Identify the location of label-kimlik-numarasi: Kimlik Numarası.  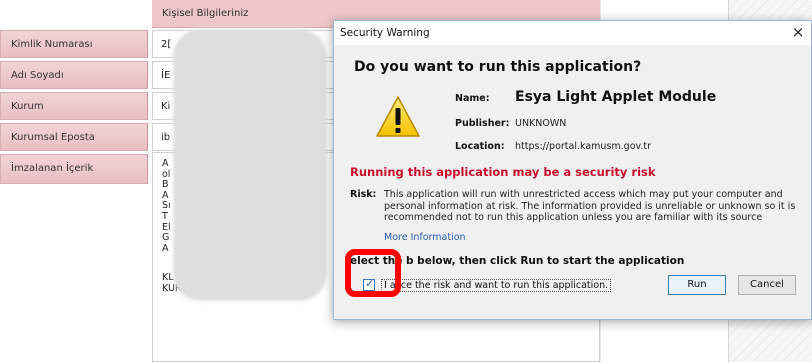
(74, 44).